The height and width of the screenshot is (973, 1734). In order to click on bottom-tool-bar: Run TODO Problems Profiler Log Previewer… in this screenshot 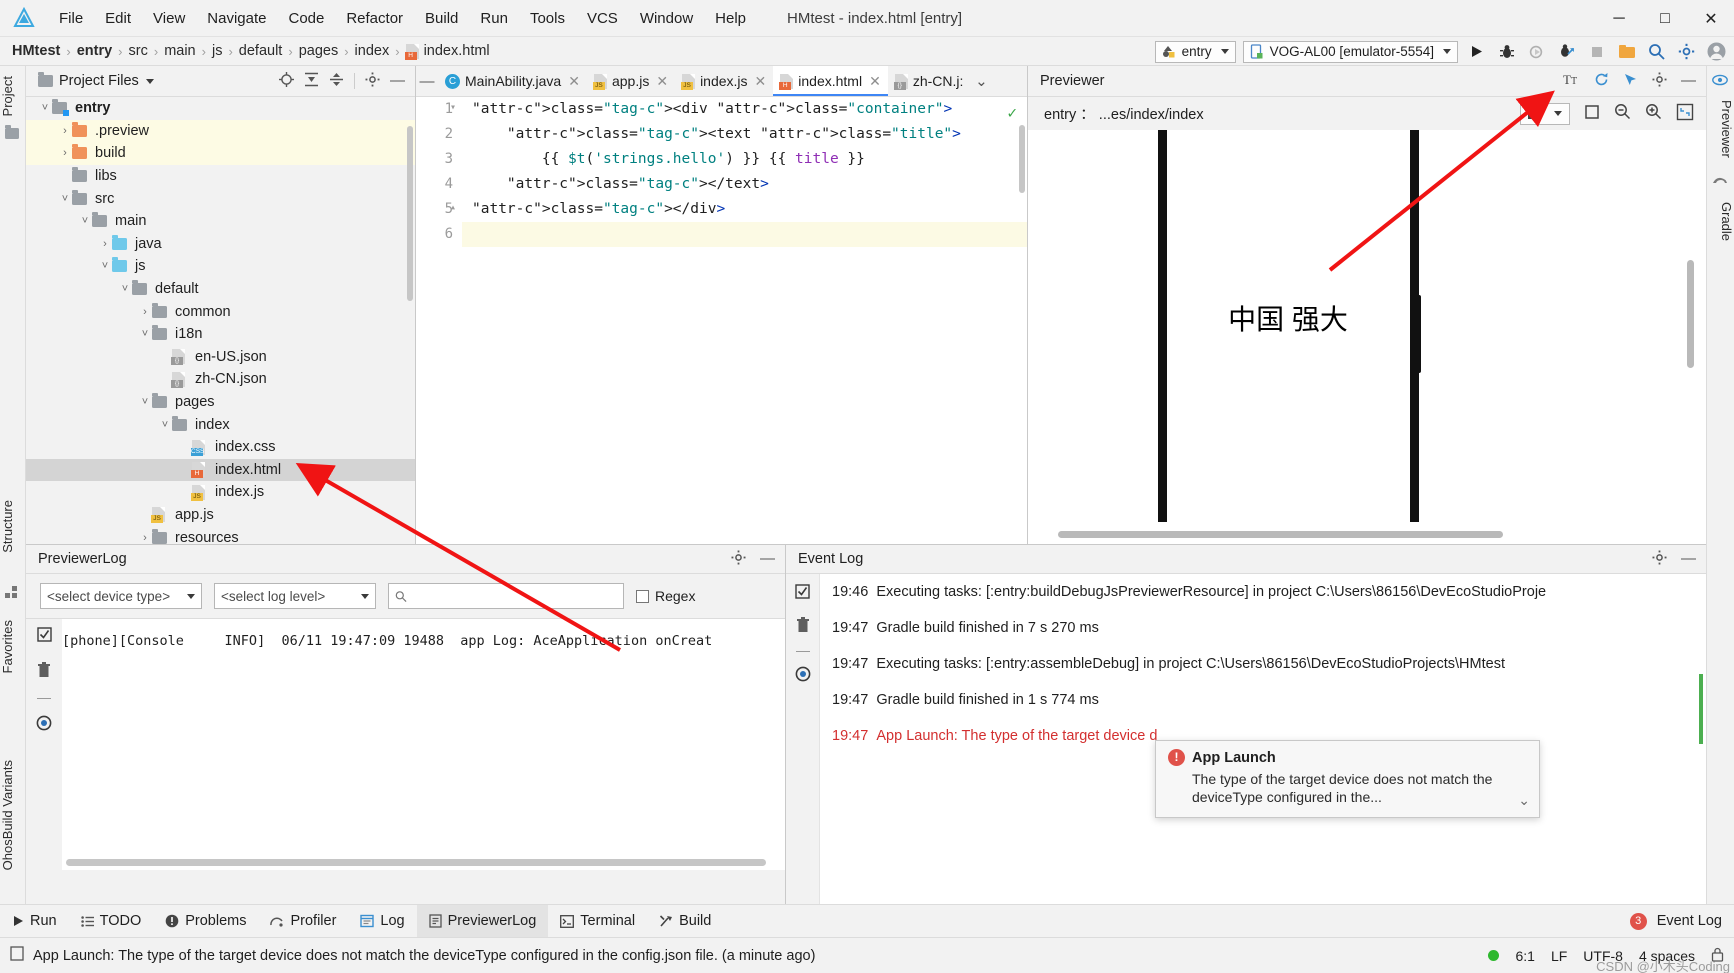, I will do `click(867, 921)`.